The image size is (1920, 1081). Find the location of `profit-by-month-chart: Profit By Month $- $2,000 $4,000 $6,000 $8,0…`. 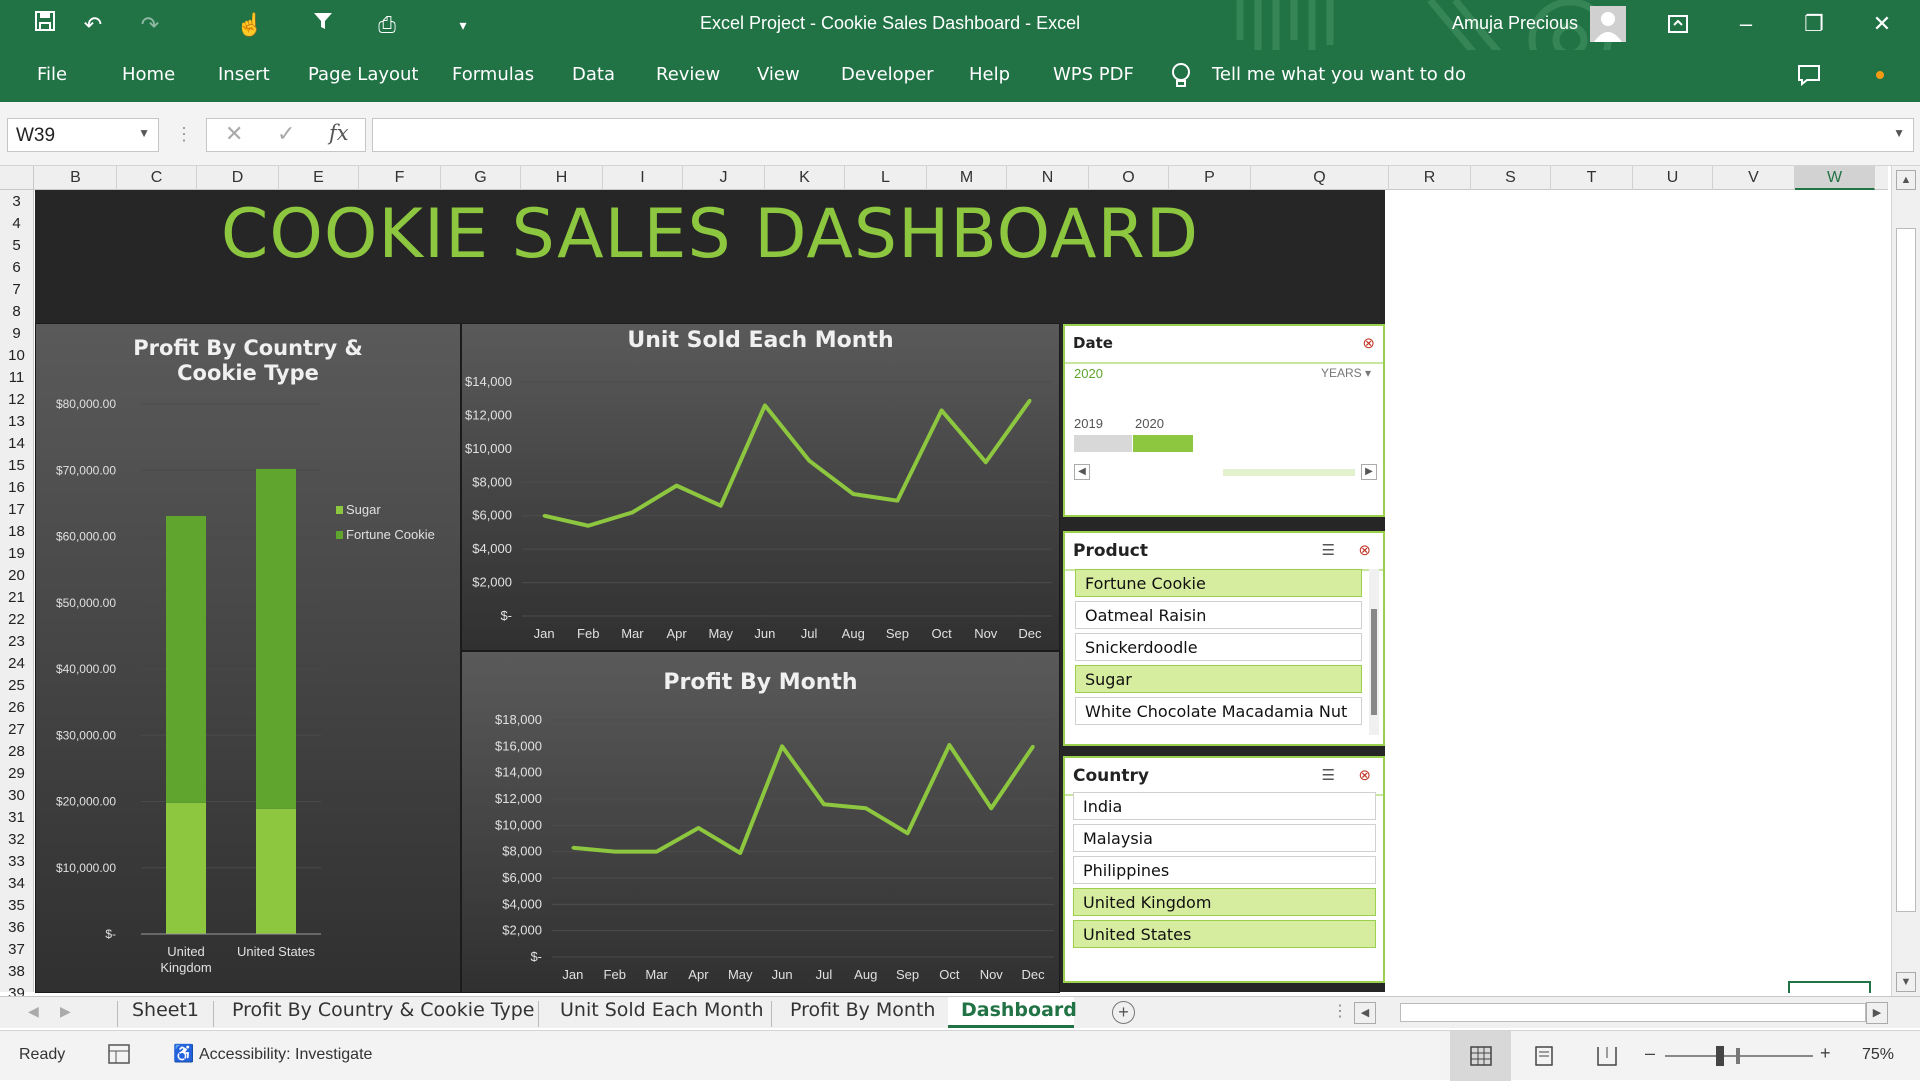

profit-by-month-chart: Profit By Month $- $2,000 $4,000 $6,000 $8,0… is located at coordinates (760, 822).